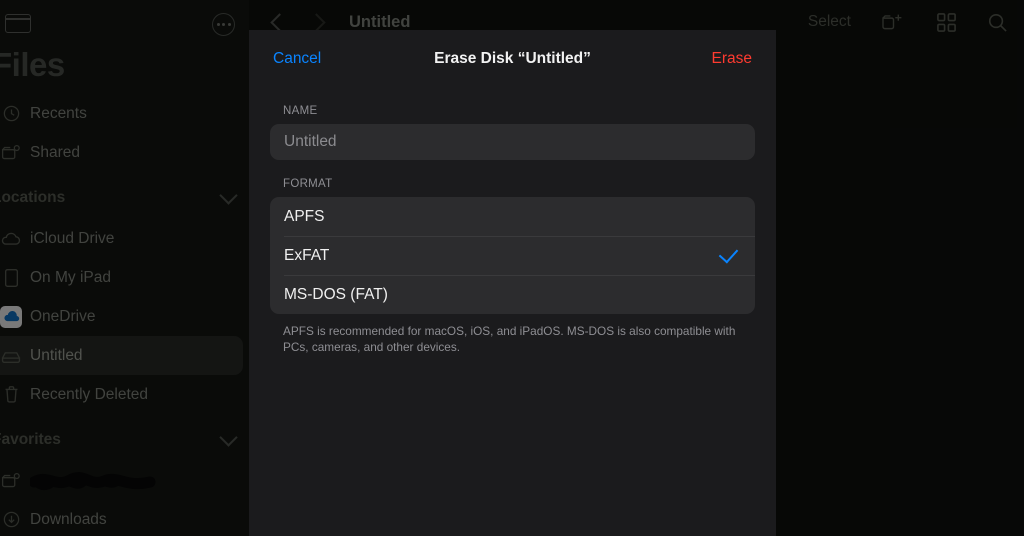 This screenshot has height=536, width=1024. I want to click on sidebar-item-recently-deleted: Recently Deleted, so click(124, 394).